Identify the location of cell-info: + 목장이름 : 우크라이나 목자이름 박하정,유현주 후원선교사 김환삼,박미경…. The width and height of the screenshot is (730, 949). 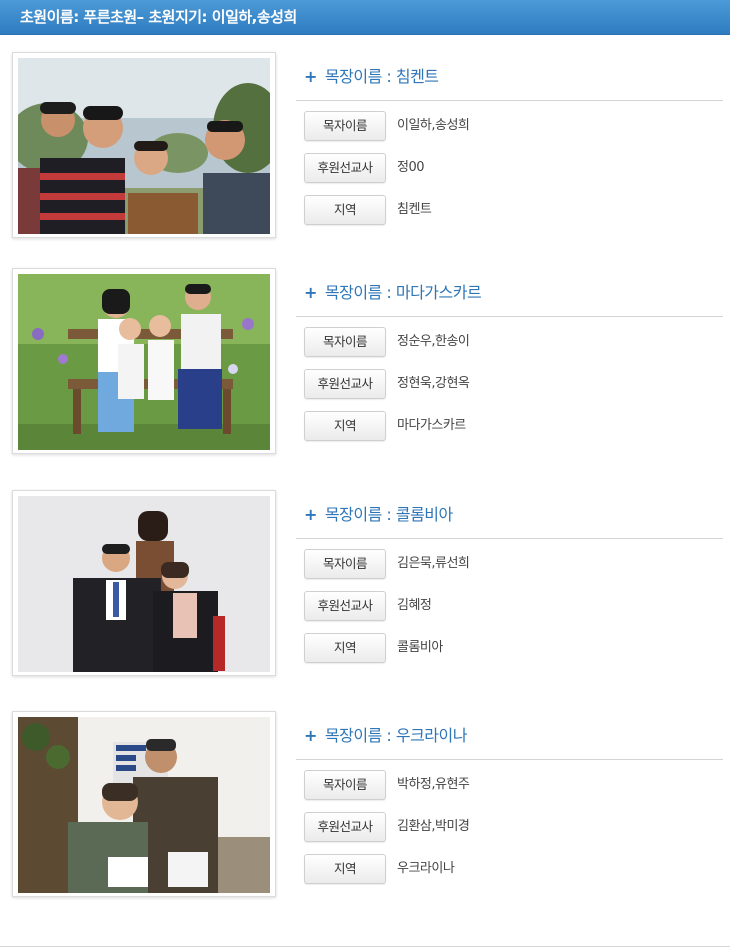
(509, 797).